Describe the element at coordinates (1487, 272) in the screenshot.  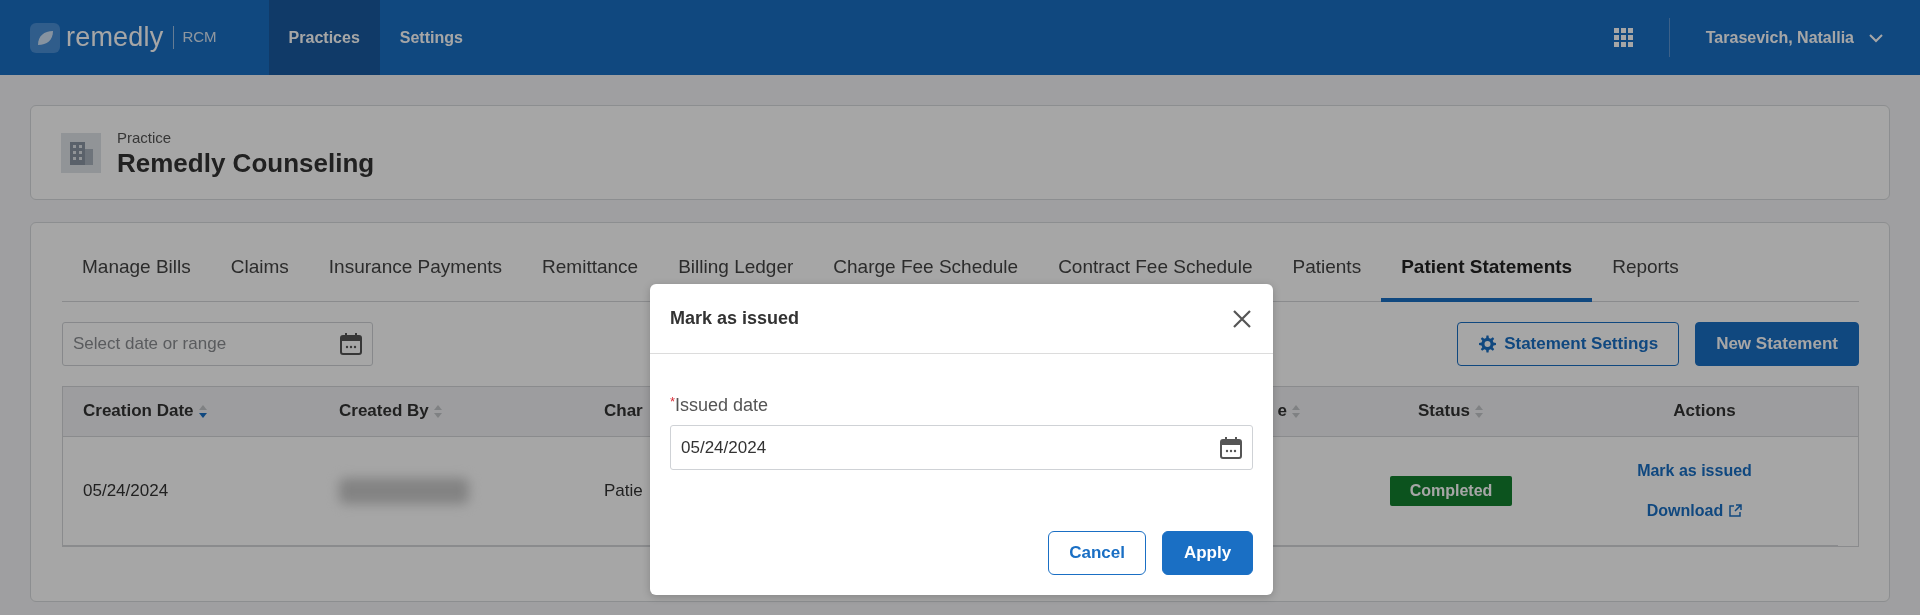
I see `tab: Patient Statements` at that location.